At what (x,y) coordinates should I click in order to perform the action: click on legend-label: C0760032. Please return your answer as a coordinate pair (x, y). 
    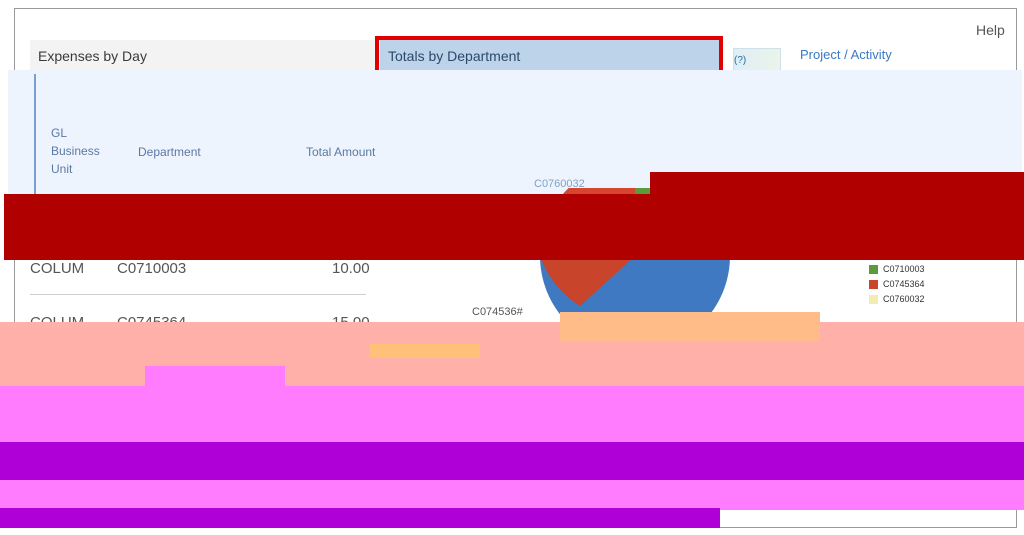
    Looking at the image, I should click on (904, 299).